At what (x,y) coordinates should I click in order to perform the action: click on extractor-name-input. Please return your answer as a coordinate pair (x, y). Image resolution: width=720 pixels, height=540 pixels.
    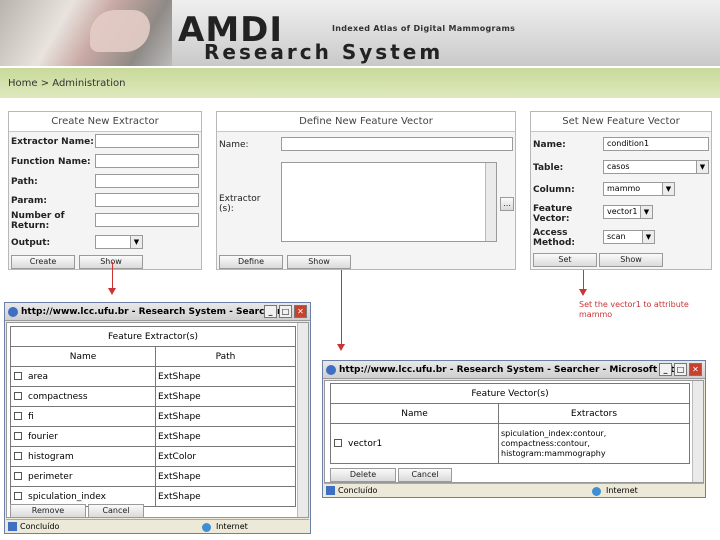
    Looking at the image, I should click on (147, 141).